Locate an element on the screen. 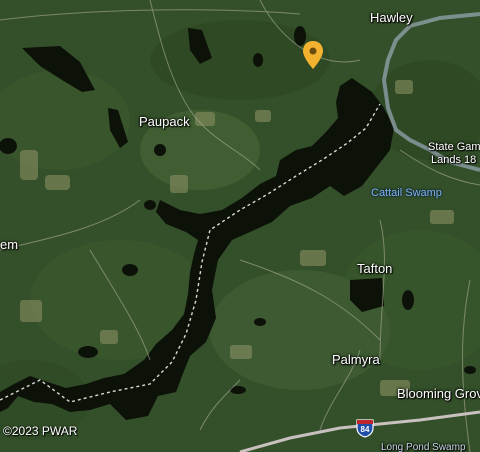 The image size is (480, 452). label-state-game-lands-1: State Gam is located at coordinates (454, 147).